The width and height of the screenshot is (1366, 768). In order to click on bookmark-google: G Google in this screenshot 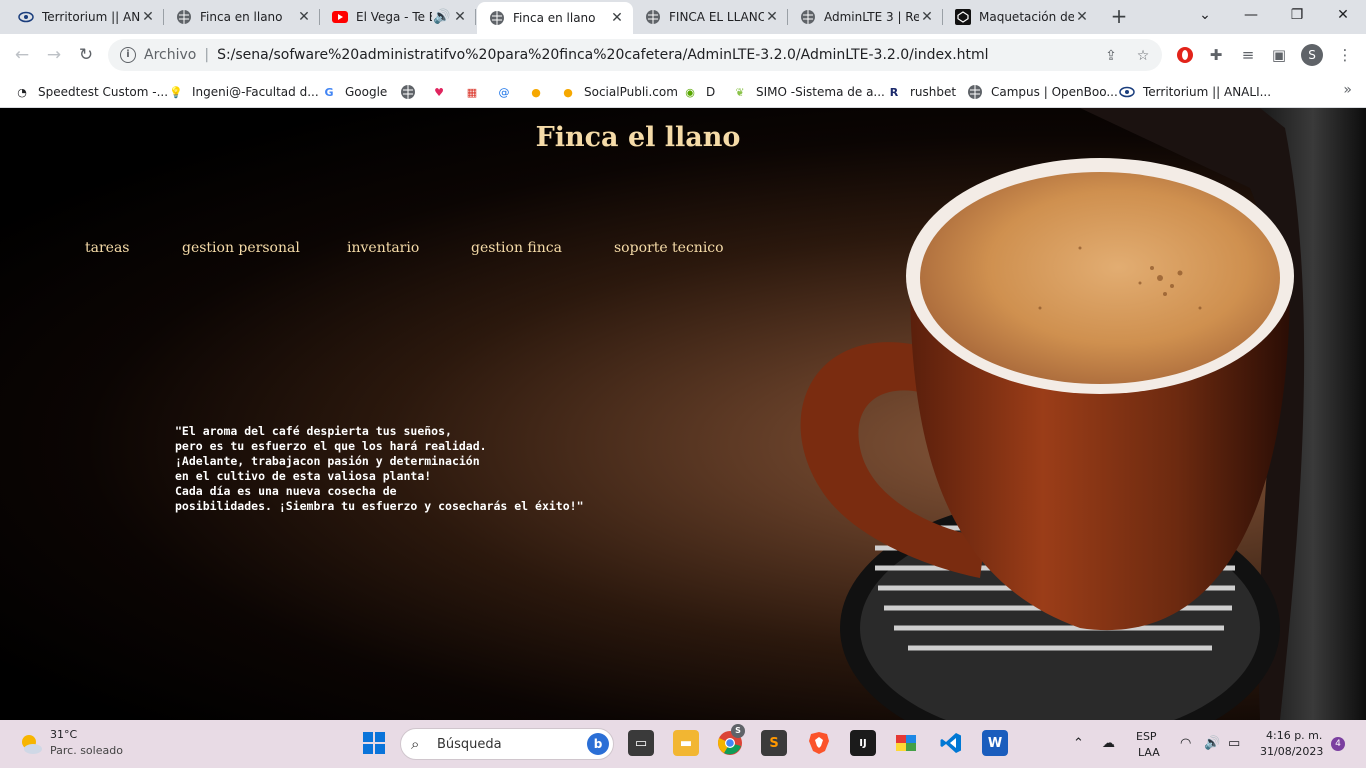, I will do `click(354, 92)`.